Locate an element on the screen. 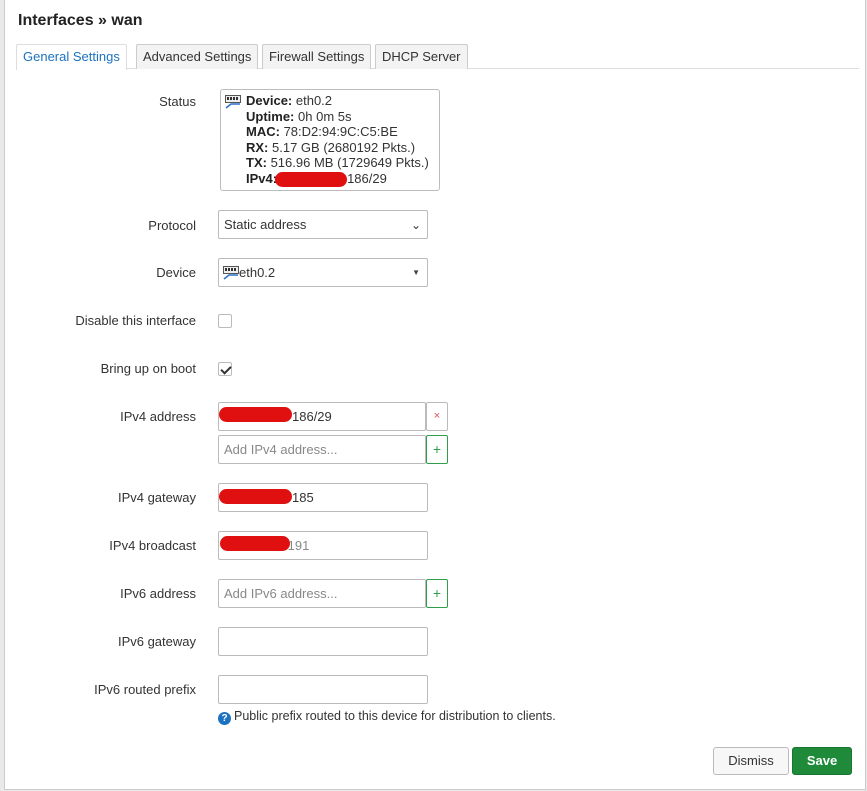 The width and height of the screenshot is (867, 791). status-label: Status is located at coordinates (177, 101).